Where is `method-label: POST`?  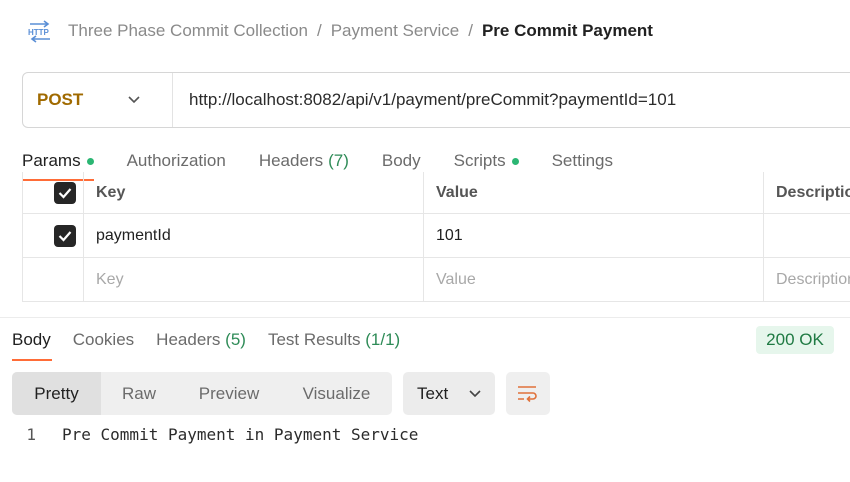
method-label: POST is located at coordinates (60, 99).